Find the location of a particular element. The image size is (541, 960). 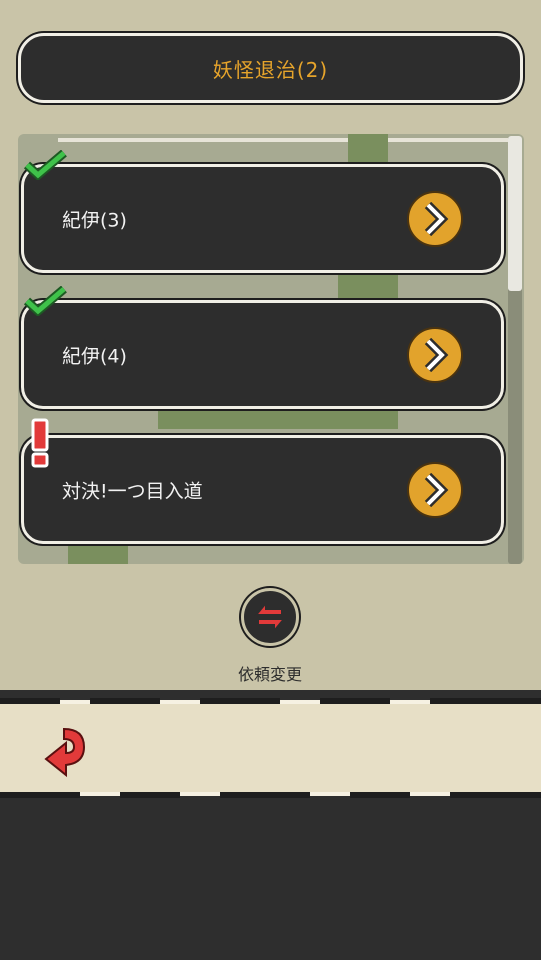

quest-label: 紀伊(4) is located at coordinates (94, 356).